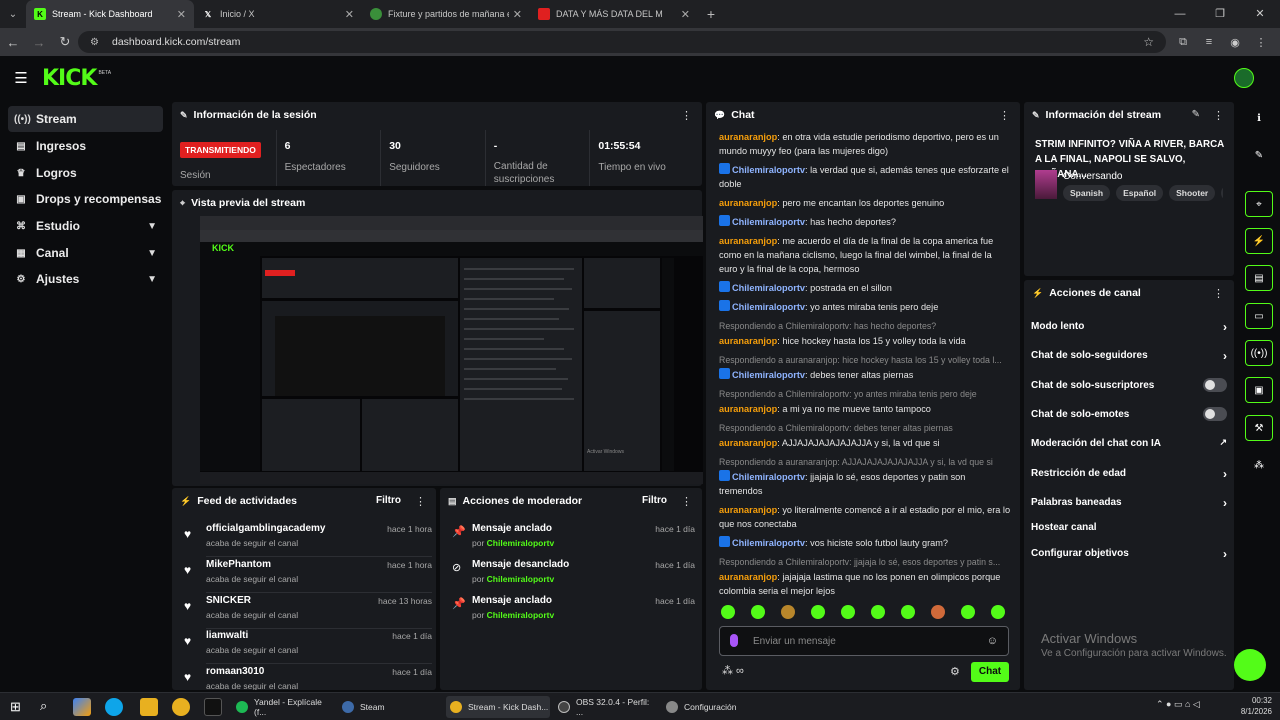 The height and width of the screenshot is (720, 1280). What do you see at coordinates (69, 78) in the screenshot?
I see `kick-logo: KICK` at bounding box center [69, 78].